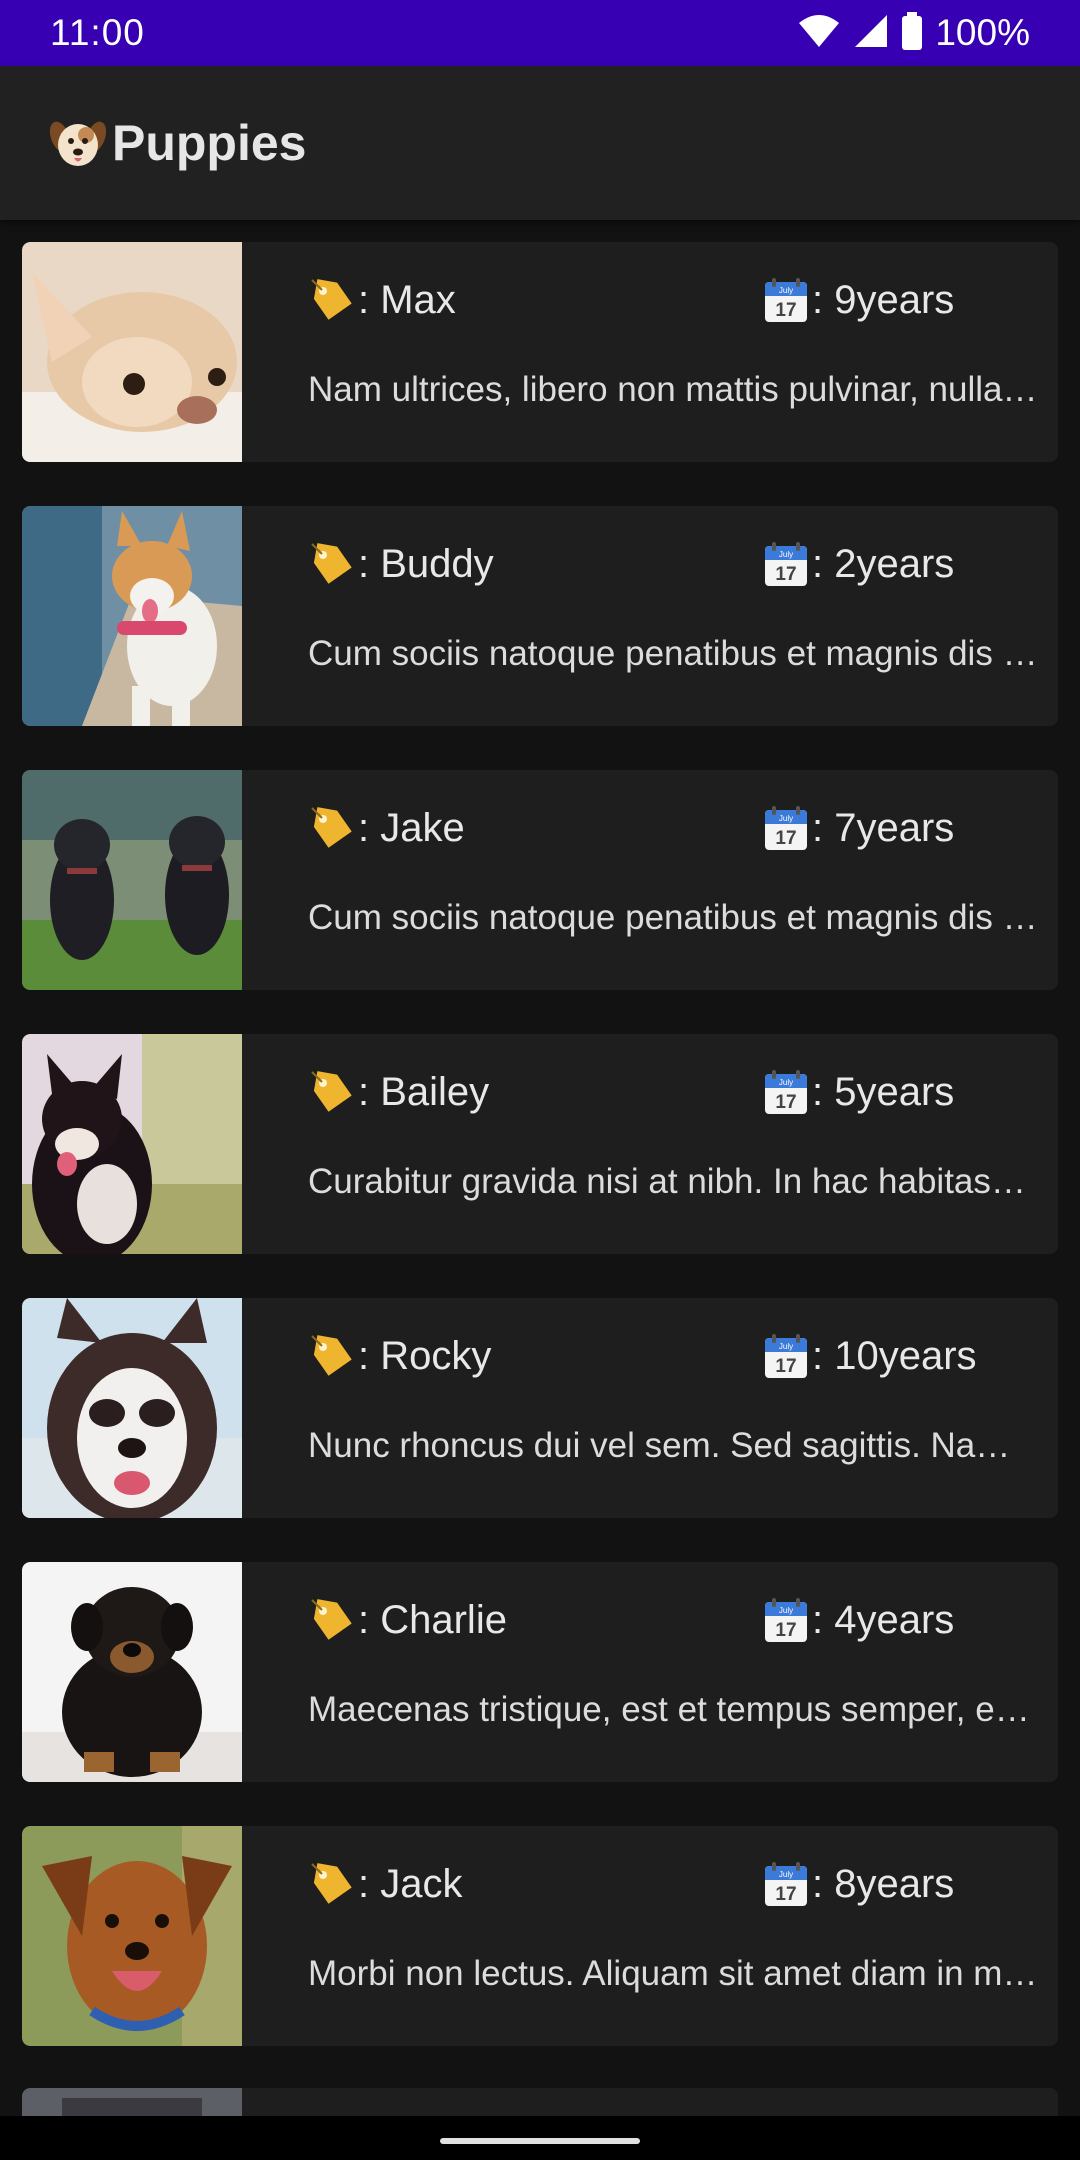 Image resolution: width=1080 pixels, height=2160 pixels. I want to click on puppy-name-field: : Jake, so click(386, 828).